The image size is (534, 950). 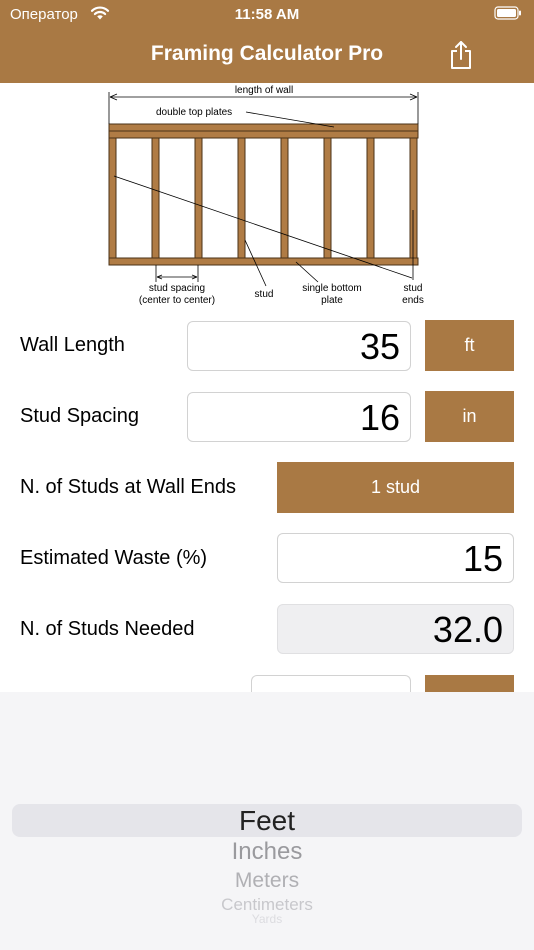 What do you see at coordinates (507, 13) in the screenshot?
I see `battery-icon` at bounding box center [507, 13].